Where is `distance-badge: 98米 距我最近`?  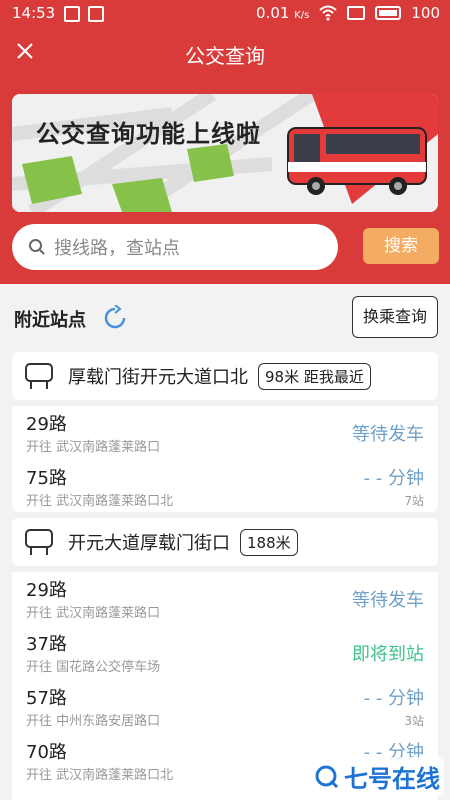
distance-badge: 98米 距我最近 is located at coordinates (314, 376).